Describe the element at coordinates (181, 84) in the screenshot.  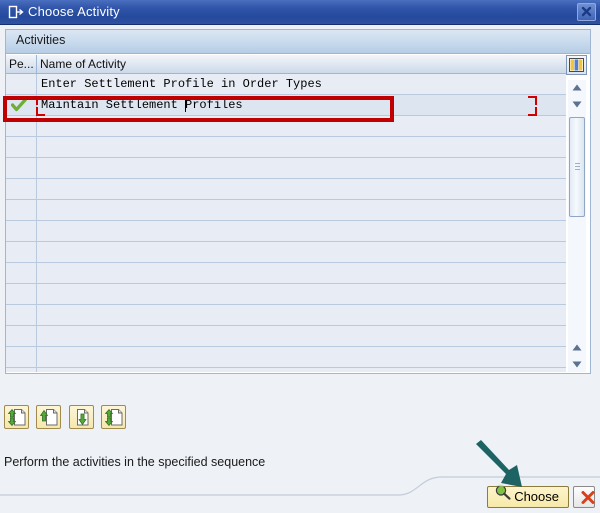
I see `row-activity-name: Enter Settlement Profile in Order Types` at that location.